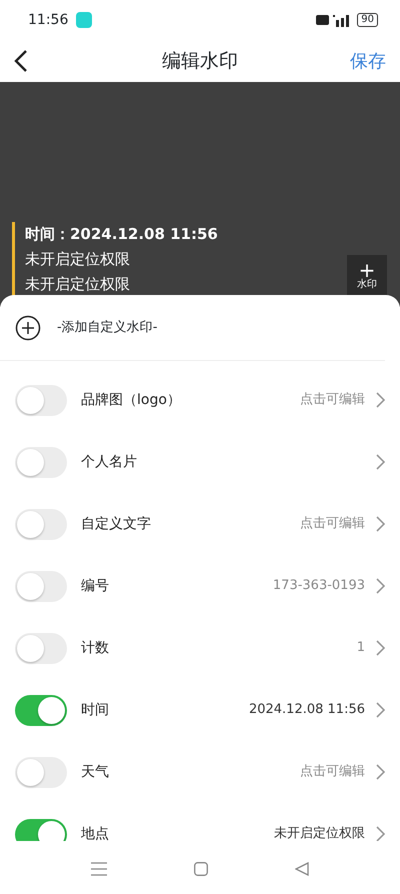  What do you see at coordinates (200, 586) in the screenshot?
I see `settings-row: 编号 173-363-0193` at bounding box center [200, 586].